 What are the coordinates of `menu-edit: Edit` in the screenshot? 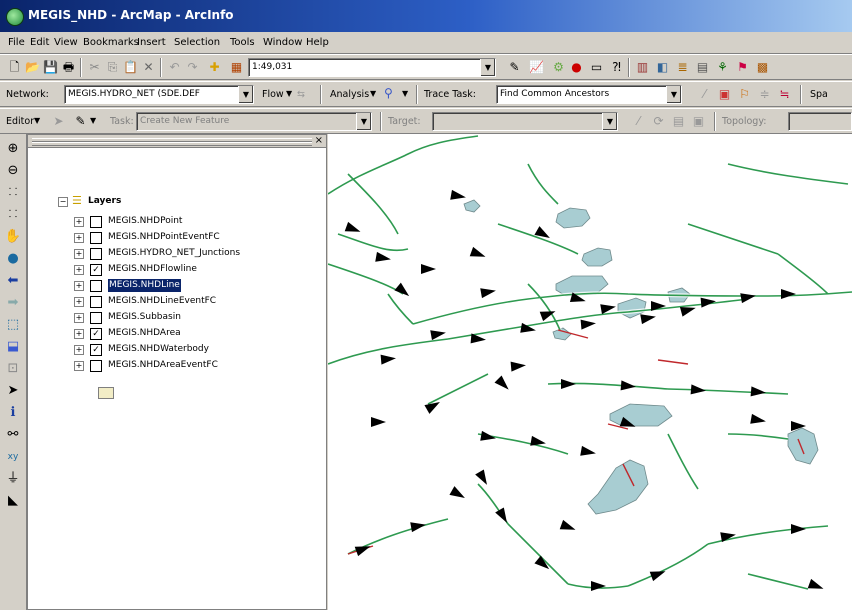 It's located at (39, 42).